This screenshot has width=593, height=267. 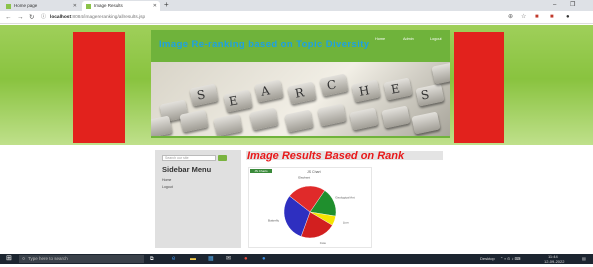 What do you see at coordinates (436, 39) in the screenshot?
I see `menu-item-logout: Logout` at bounding box center [436, 39].